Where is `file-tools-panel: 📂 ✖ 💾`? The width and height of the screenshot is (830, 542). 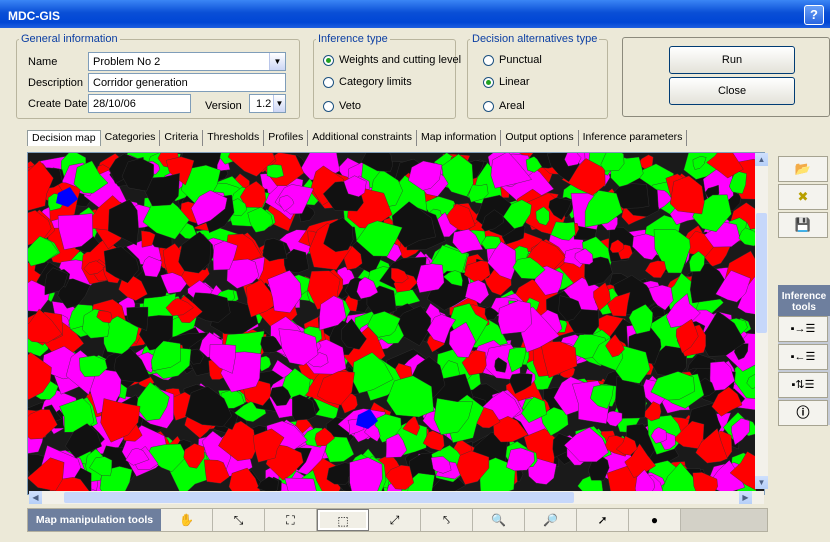 file-tools-panel: 📂 ✖ 💾 is located at coordinates (804, 198).